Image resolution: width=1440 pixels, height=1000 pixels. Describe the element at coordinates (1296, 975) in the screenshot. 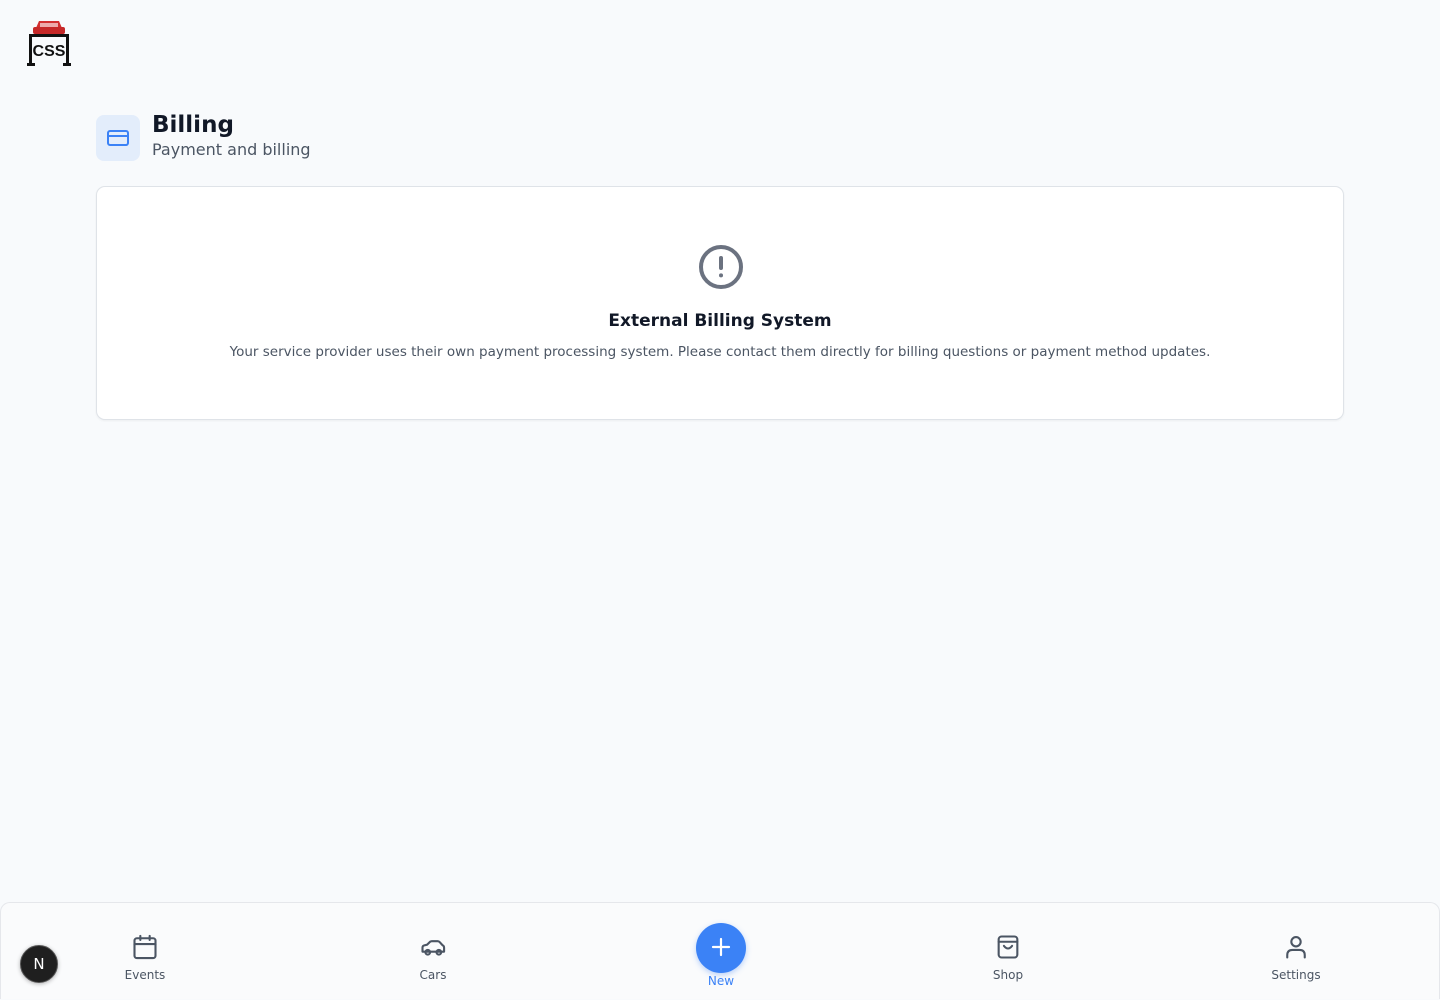

I see `nav-label-settings: Settings` at that location.